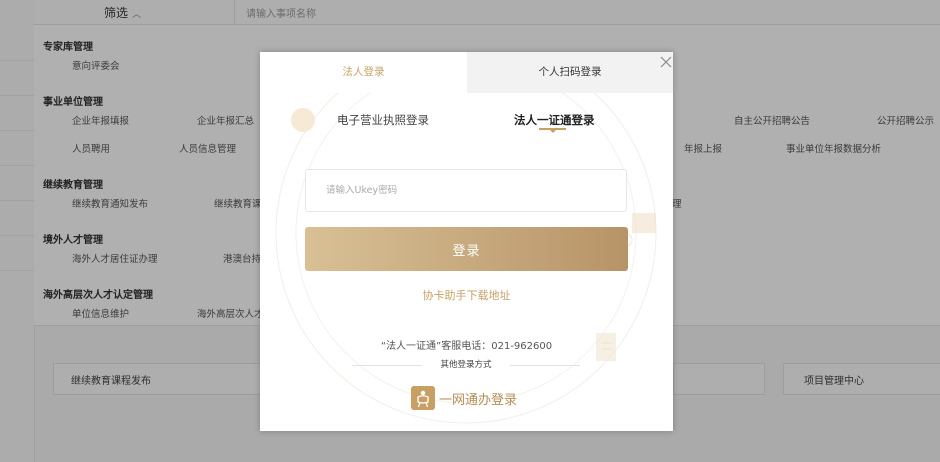 This screenshot has height=462, width=940. What do you see at coordinates (363, 72) in the screenshot?
I see `tab-legal-person-login: 法人登录` at bounding box center [363, 72].